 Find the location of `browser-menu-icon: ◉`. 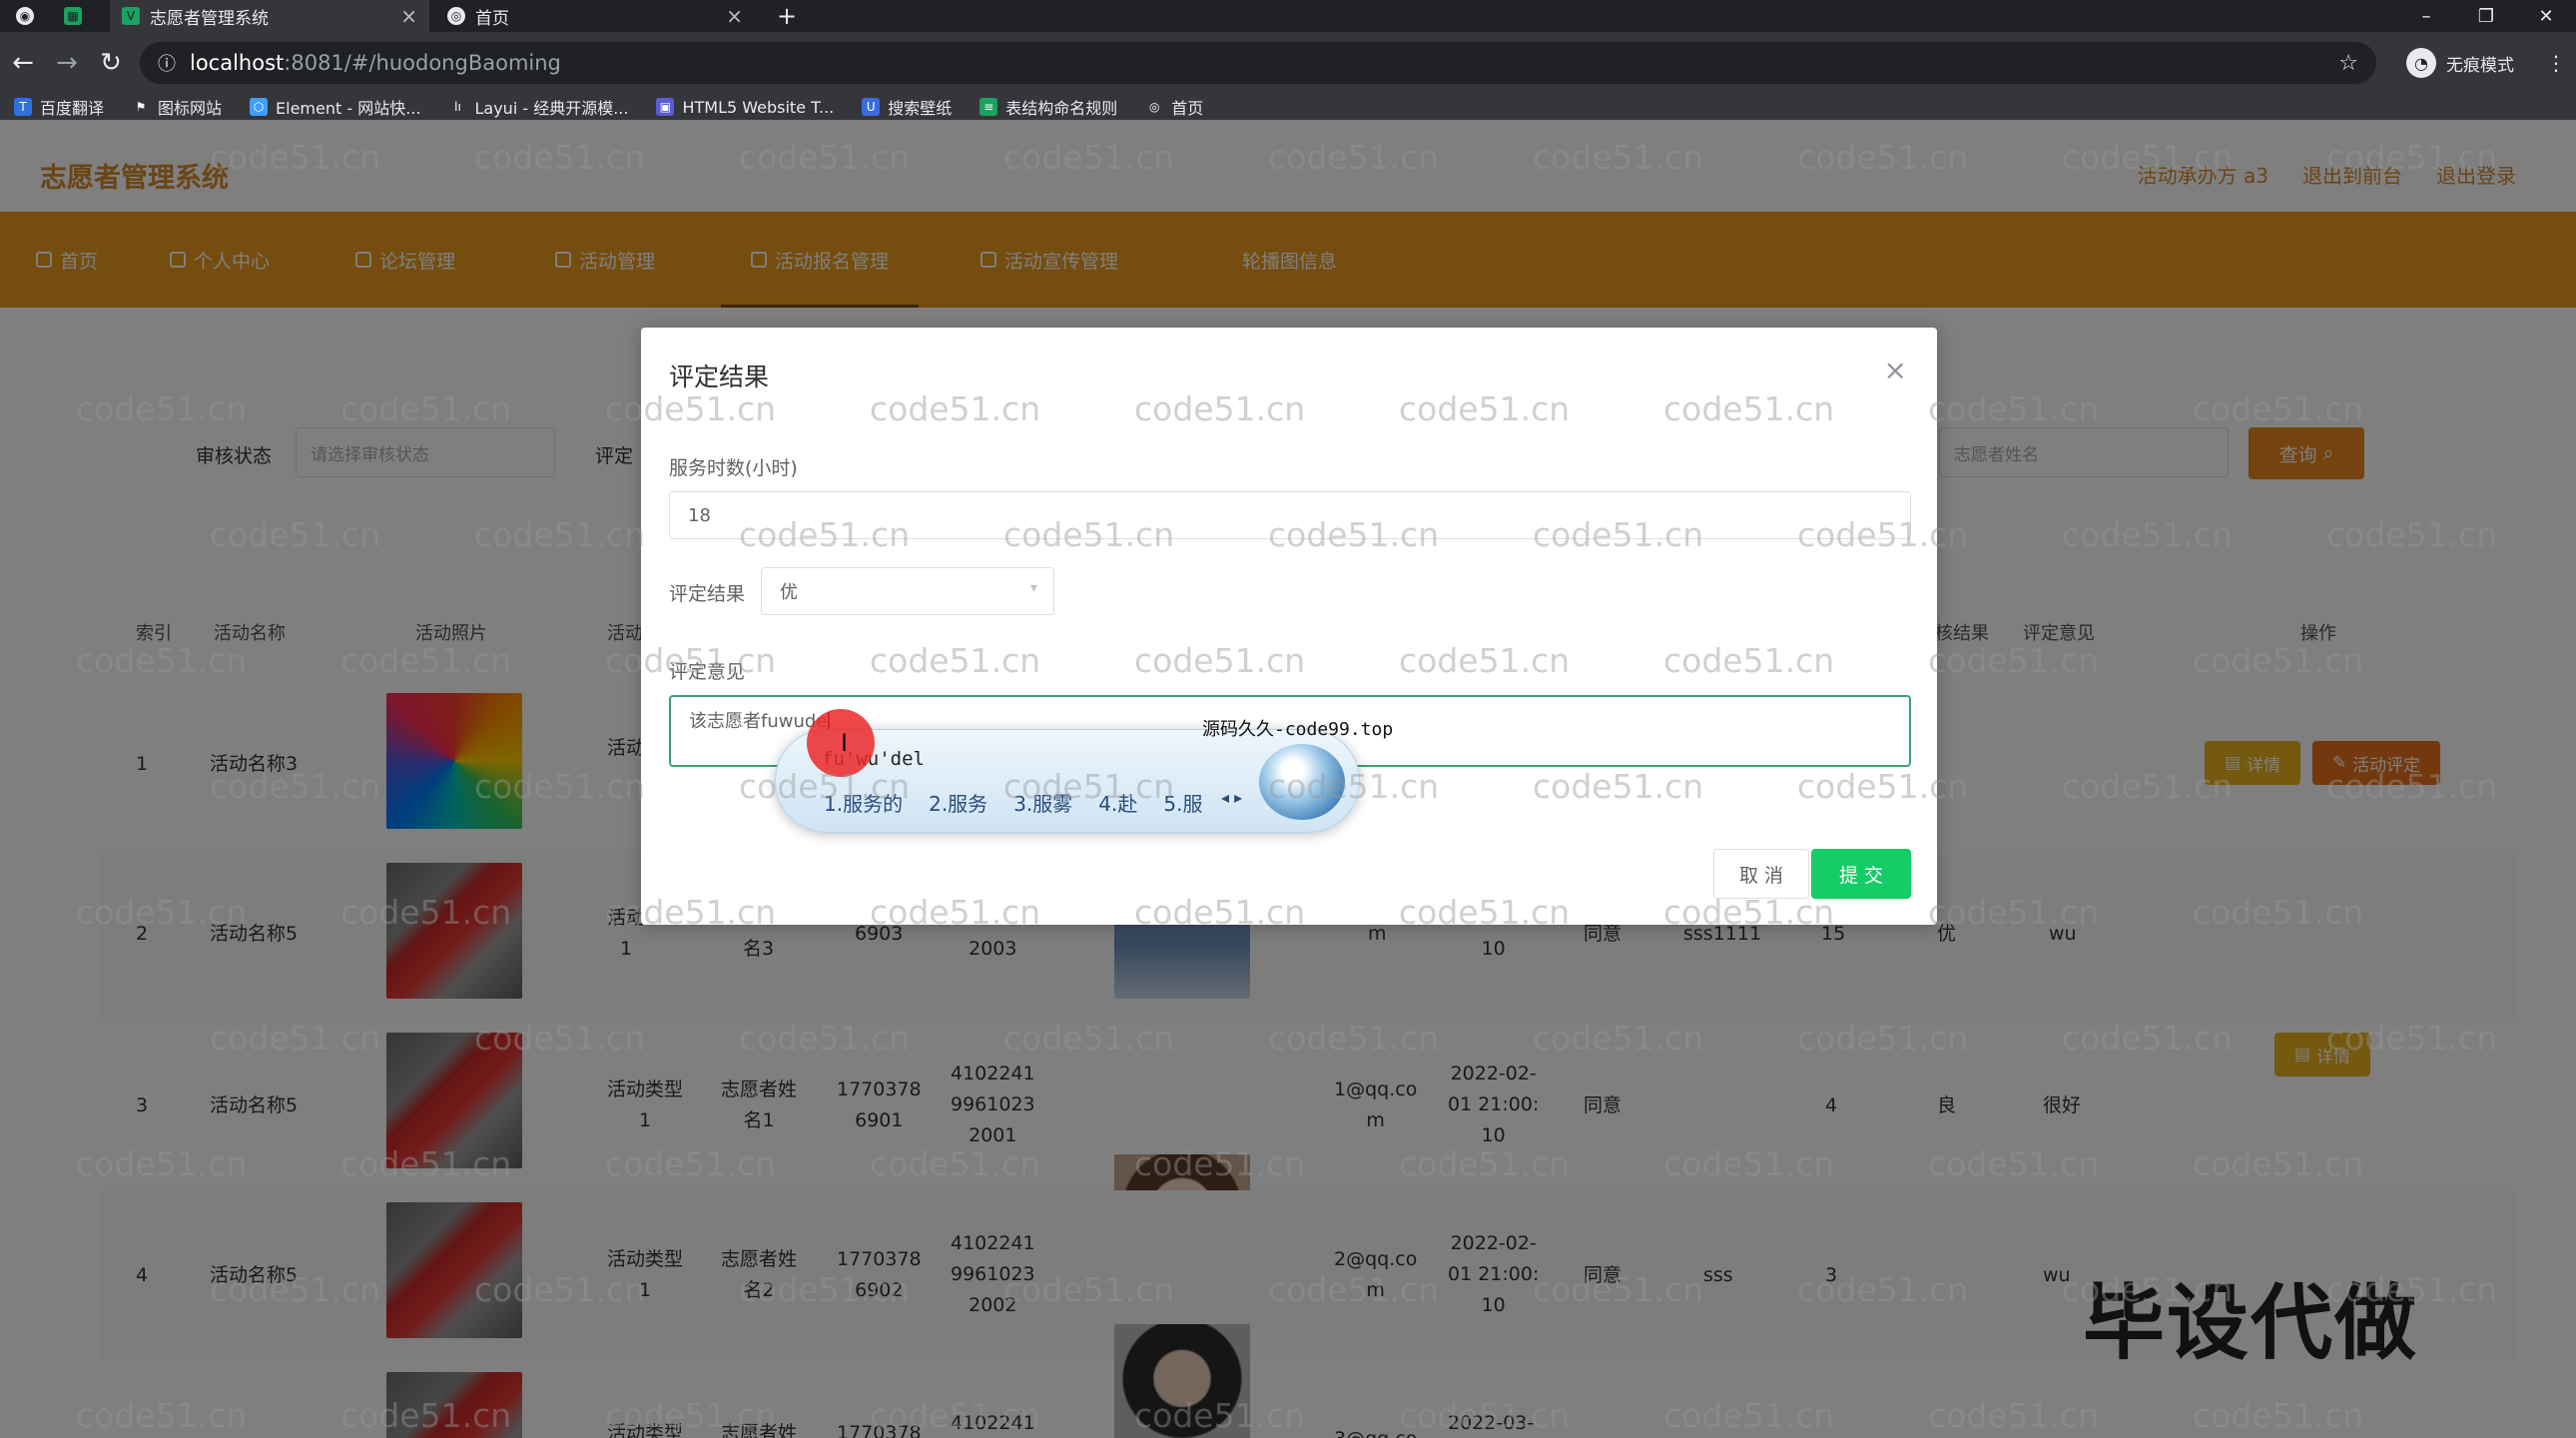

browser-menu-icon: ◉ is located at coordinates (31, 16).